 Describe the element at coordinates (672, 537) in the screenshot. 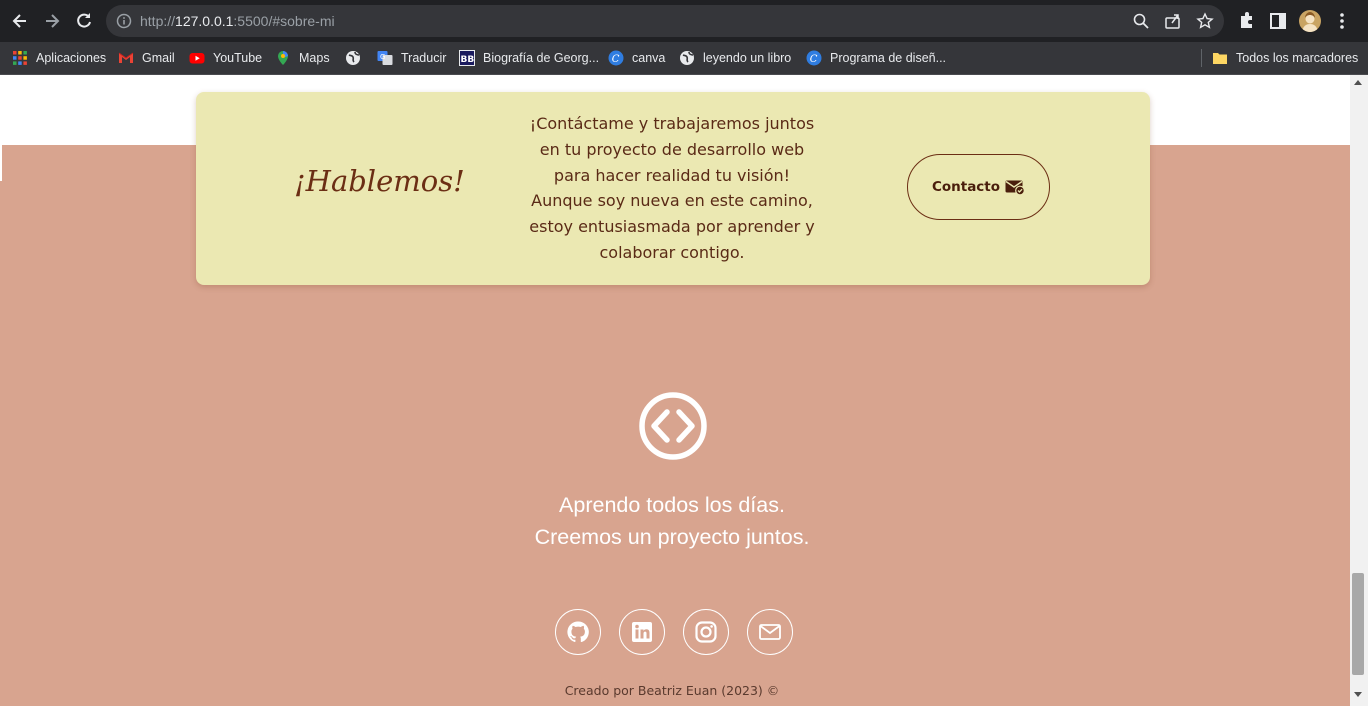

I see `tagline-line-2: Creemos un proyecto juntos.` at that location.